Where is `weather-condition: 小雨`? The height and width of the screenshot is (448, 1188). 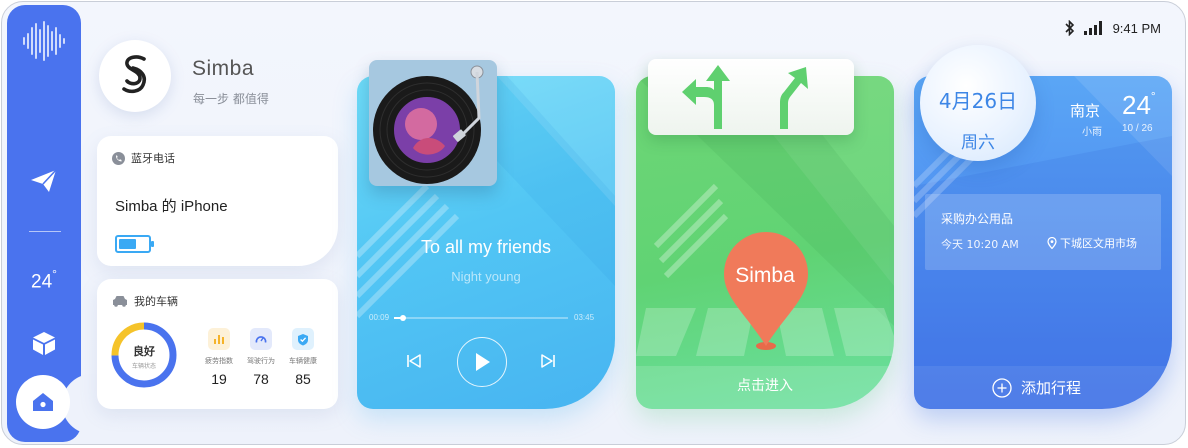 weather-condition: 小雨 is located at coordinates (1092, 132).